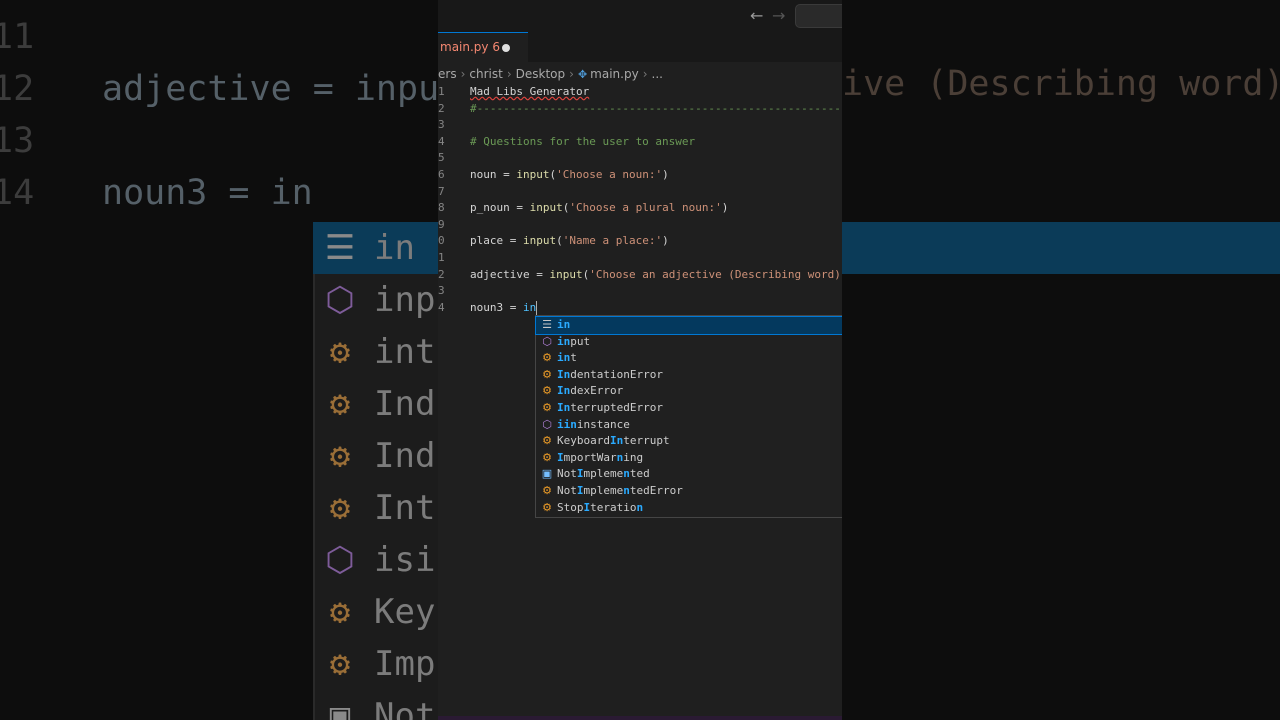 This screenshot has height=720, width=1280. What do you see at coordinates (603, 424) in the screenshot?
I see `label-rest: instance` at bounding box center [603, 424].